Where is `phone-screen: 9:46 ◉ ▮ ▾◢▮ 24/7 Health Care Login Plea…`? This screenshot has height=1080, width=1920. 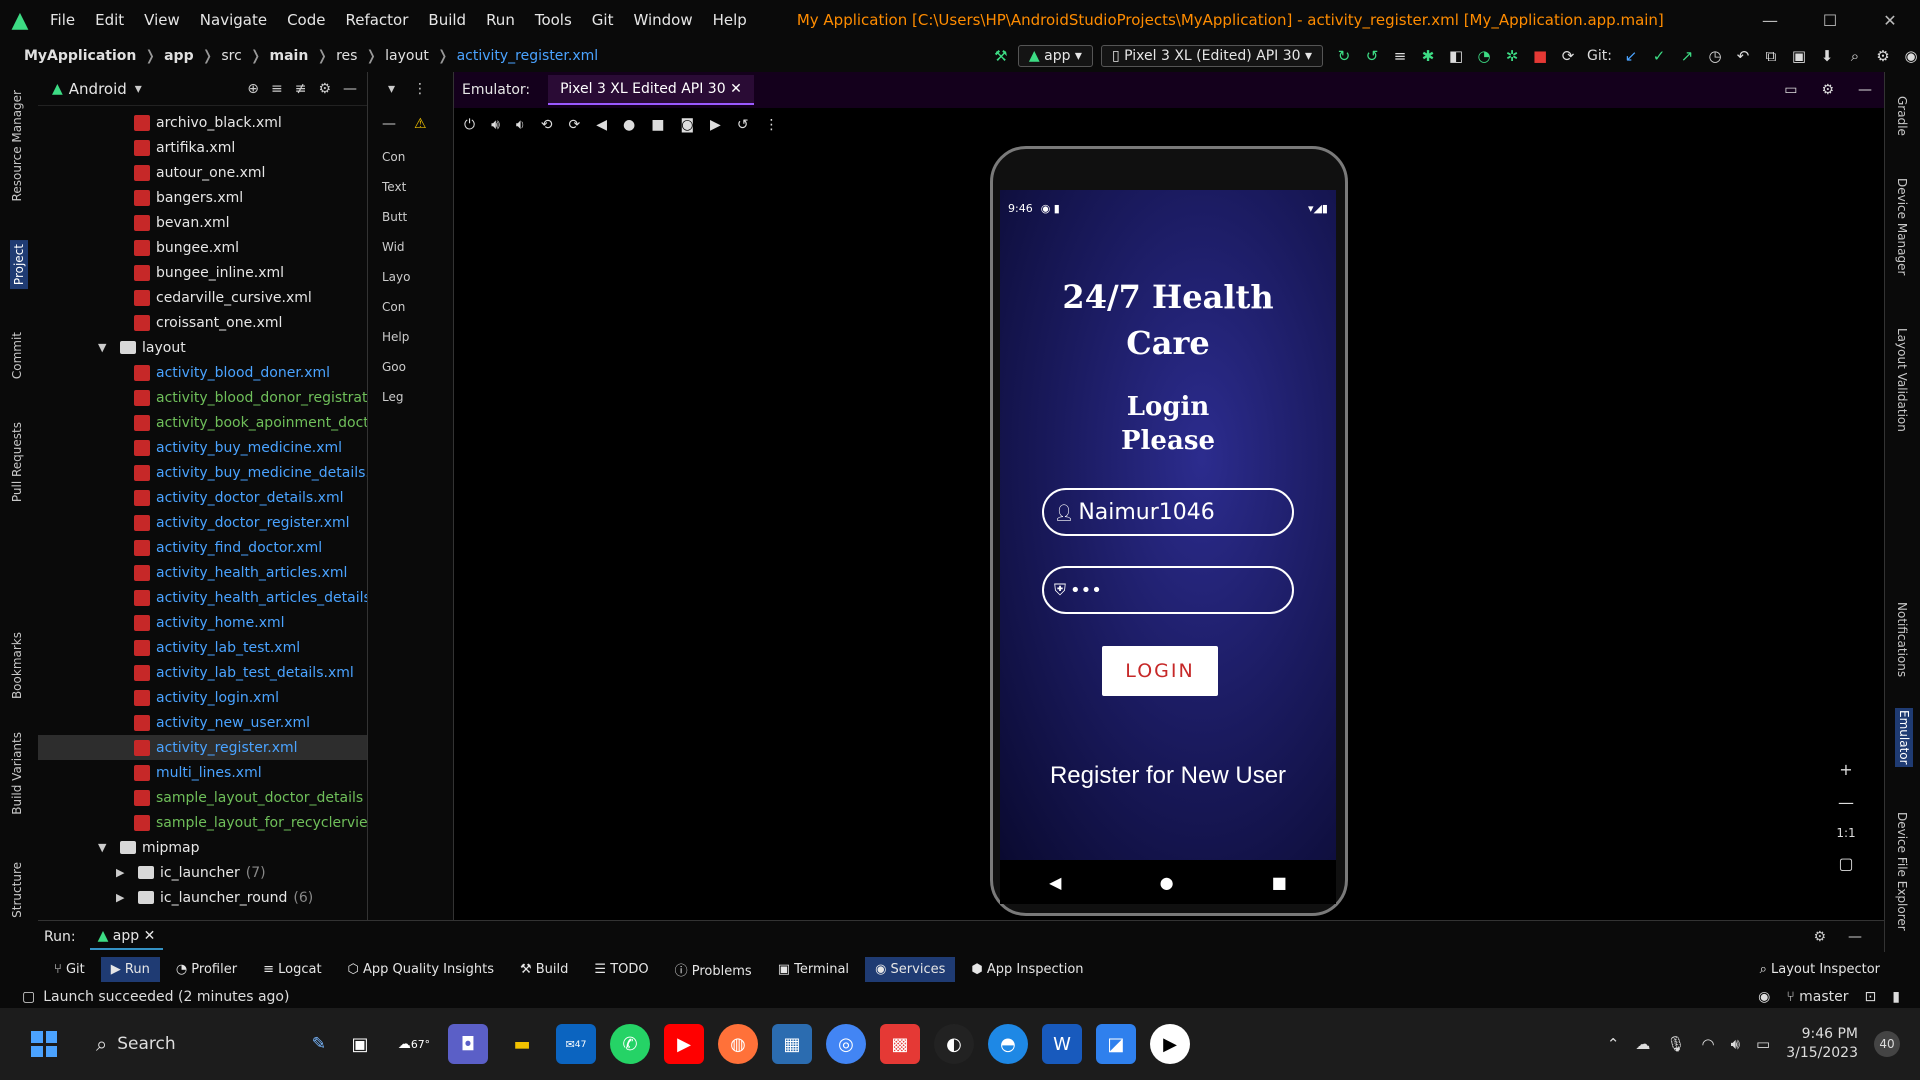 phone-screen: 9:46 ◉ ▮ ▾◢▮ 24/7 Health Care Login Plea… is located at coordinates (1168, 525).